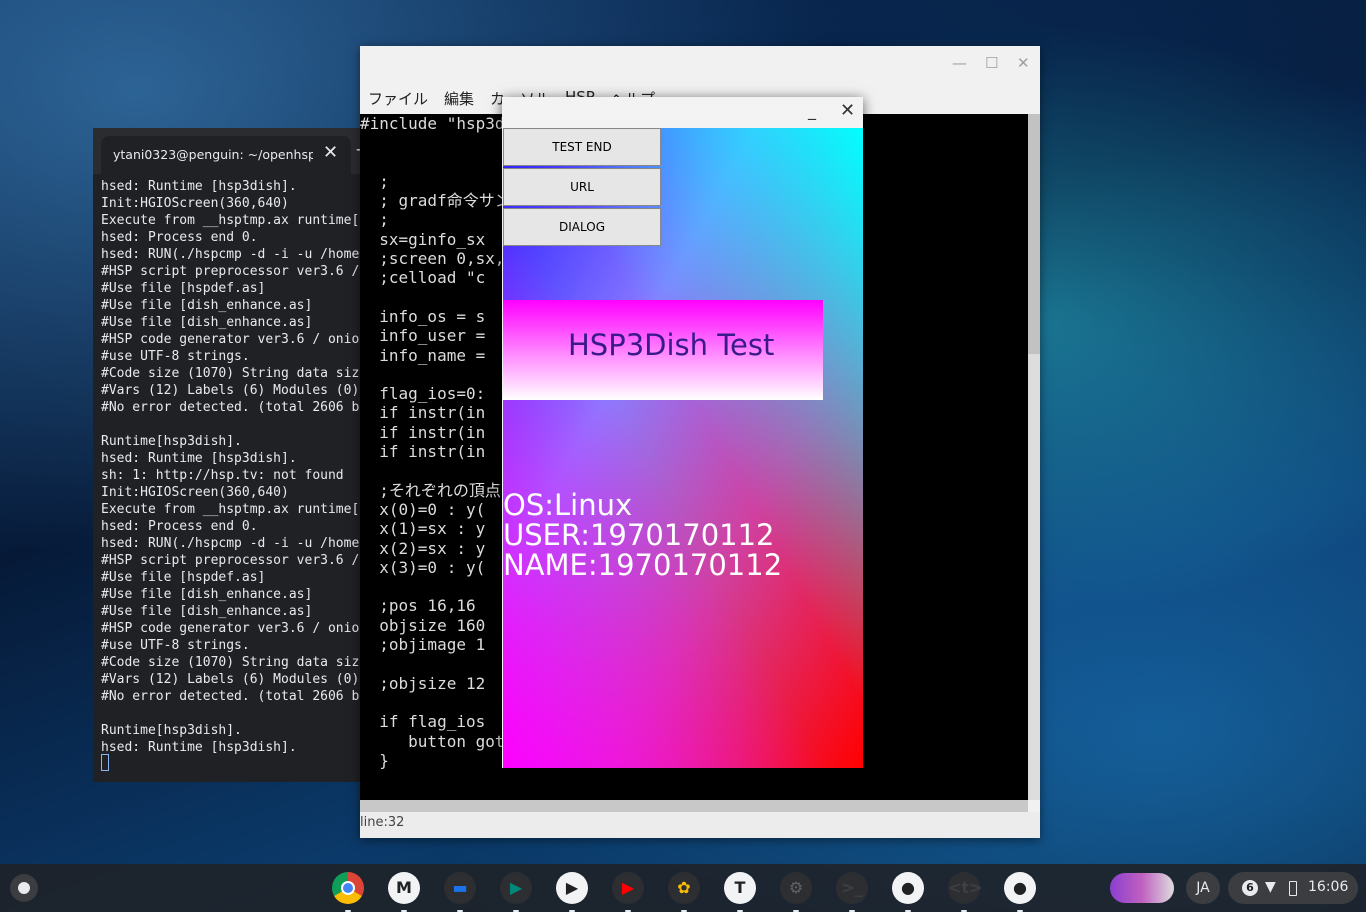  I want to click on gmail-icon: M, so click(404, 892).